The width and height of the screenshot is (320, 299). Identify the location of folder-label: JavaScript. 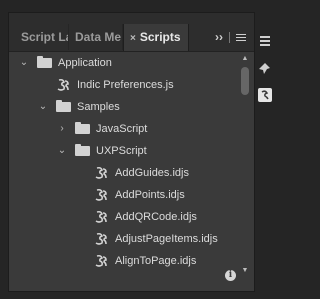
(122, 129).